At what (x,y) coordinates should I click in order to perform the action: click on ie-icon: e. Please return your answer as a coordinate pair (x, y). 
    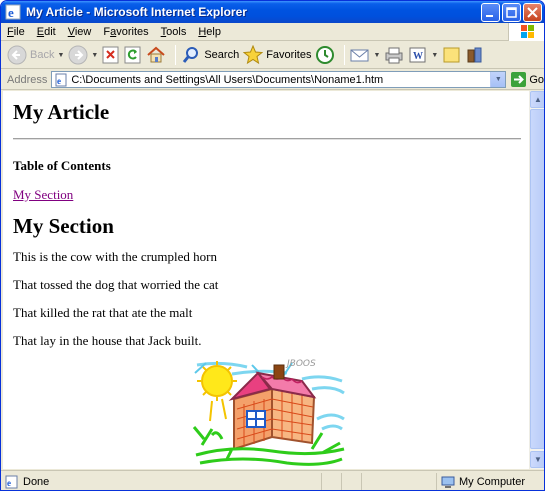
    Looking at the image, I should click on (13, 12).